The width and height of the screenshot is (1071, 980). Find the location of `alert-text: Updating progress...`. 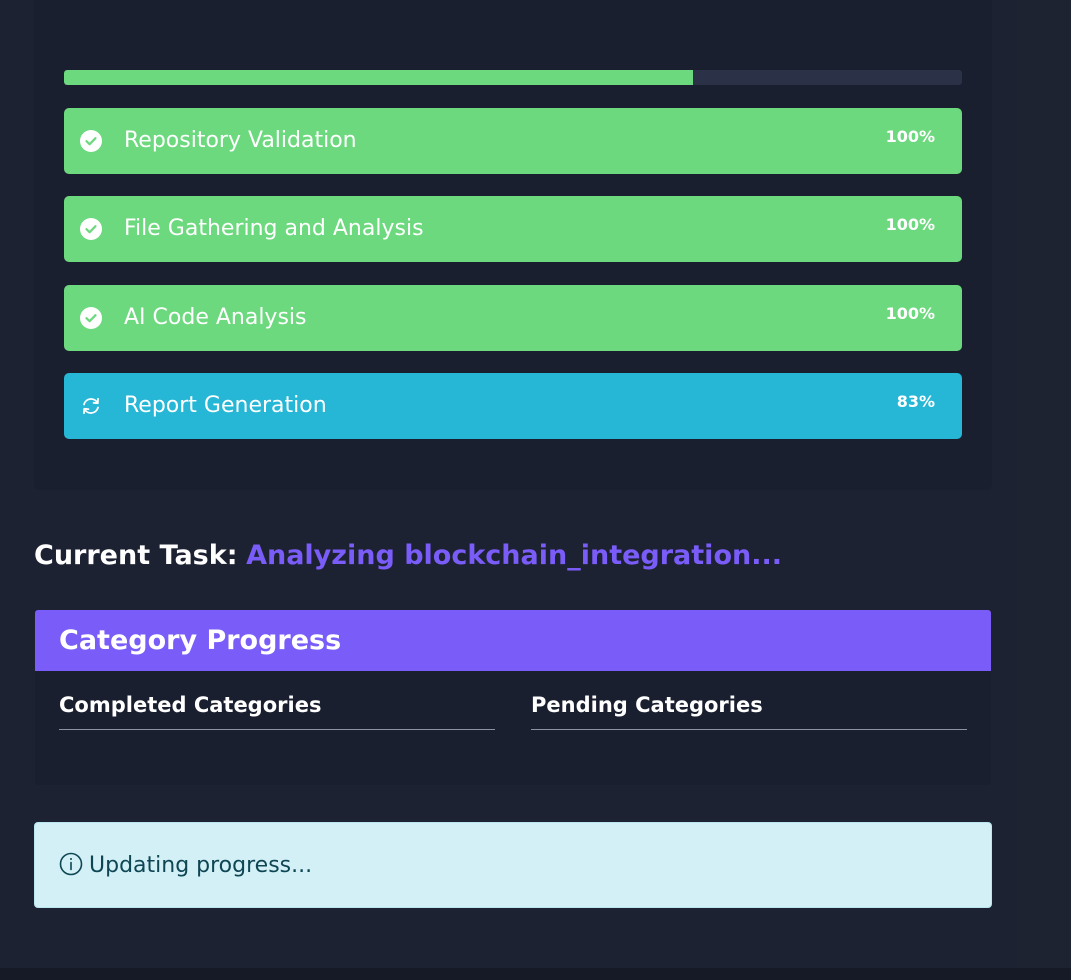

alert-text: Updating progress... is located at coordinates (201, 865).